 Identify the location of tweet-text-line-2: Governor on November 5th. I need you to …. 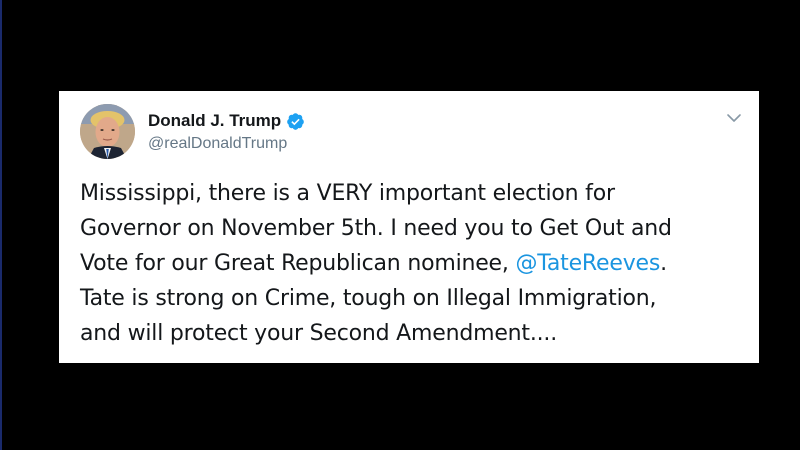
(376, 228).